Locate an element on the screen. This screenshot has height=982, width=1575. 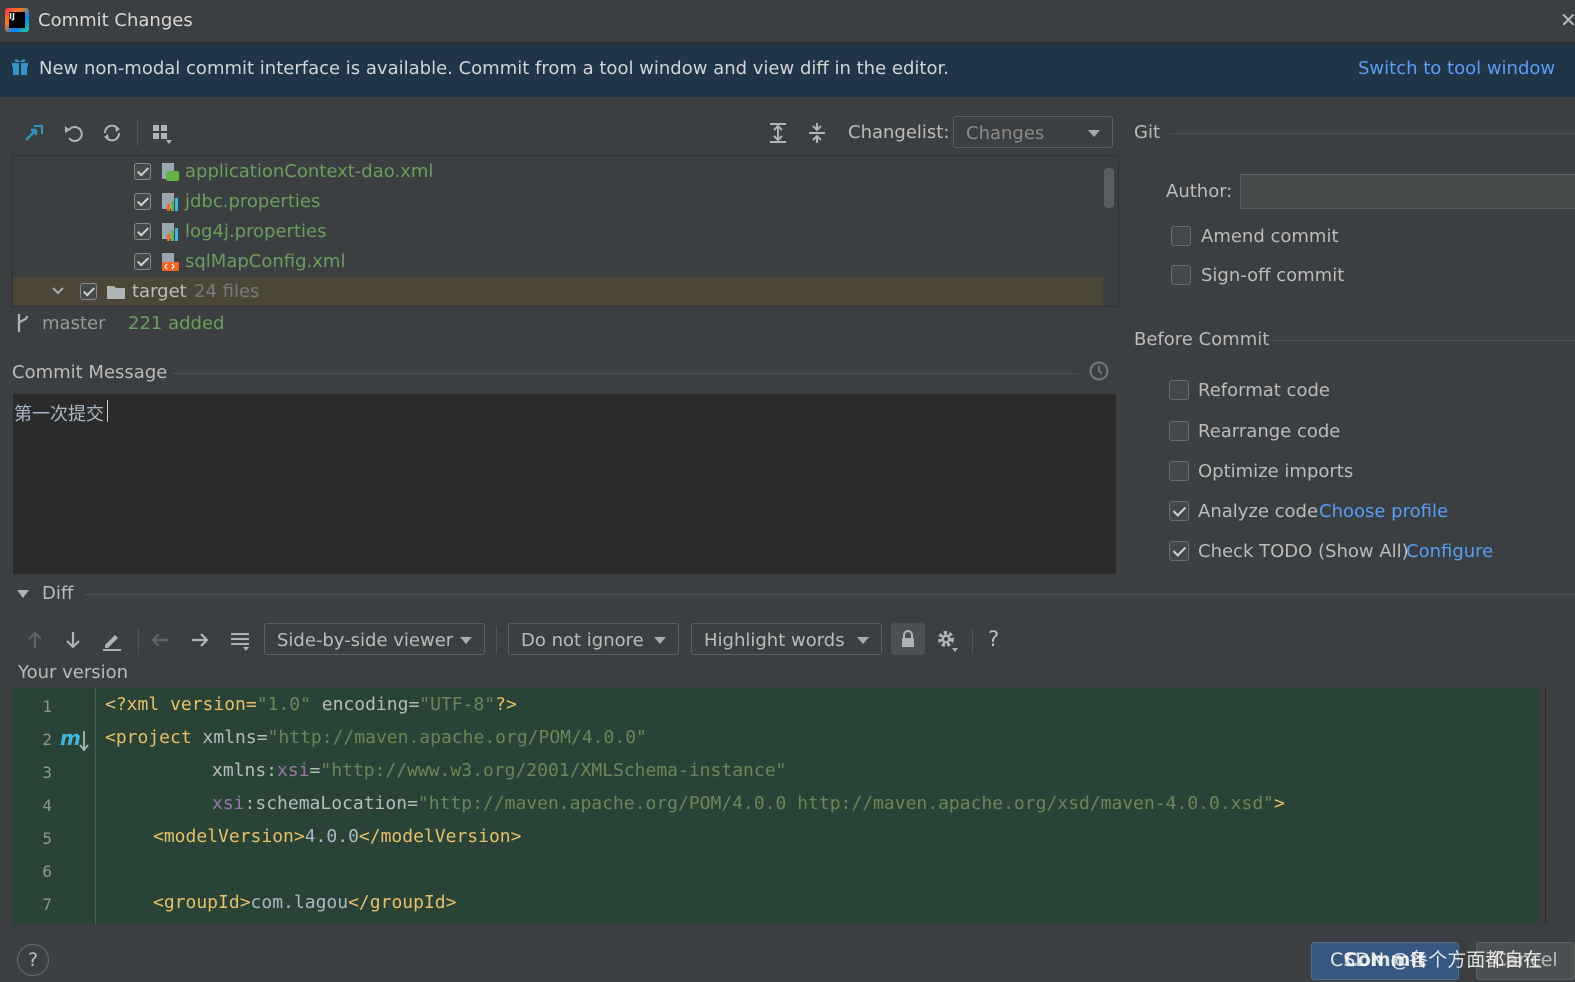
watermark: CSDN @各个方面都自在 is located at coordinates (1436, 960).